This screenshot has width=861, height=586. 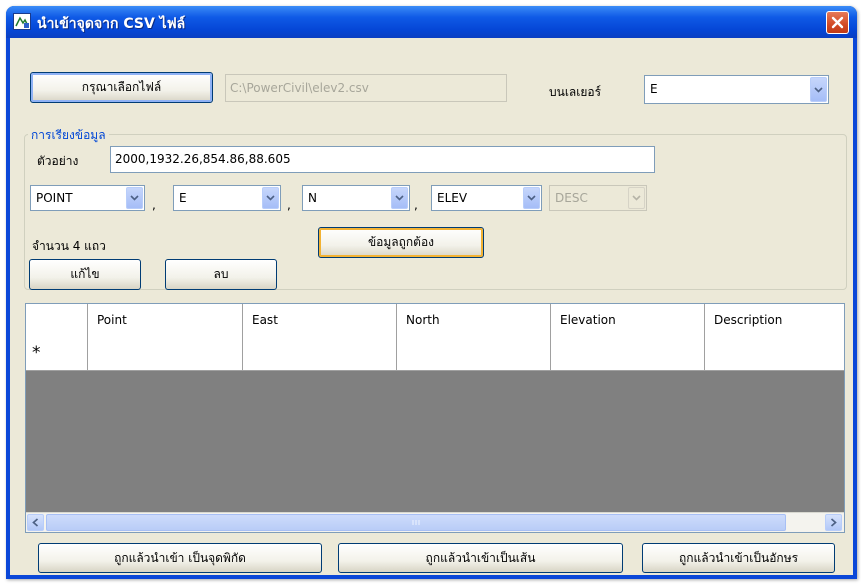 I want to click on grid-corner-cell, so click(x=57, y=320).